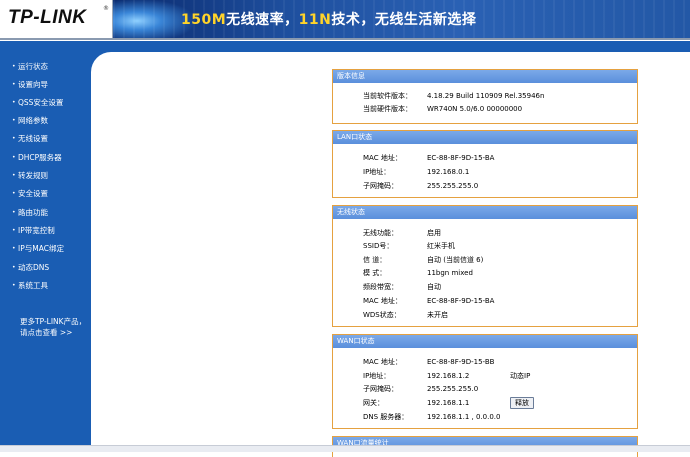 Image resolution: width=690 pixels, height=457 pixels. I want to click on ssid-label: SSID号：, so click(378, 246).